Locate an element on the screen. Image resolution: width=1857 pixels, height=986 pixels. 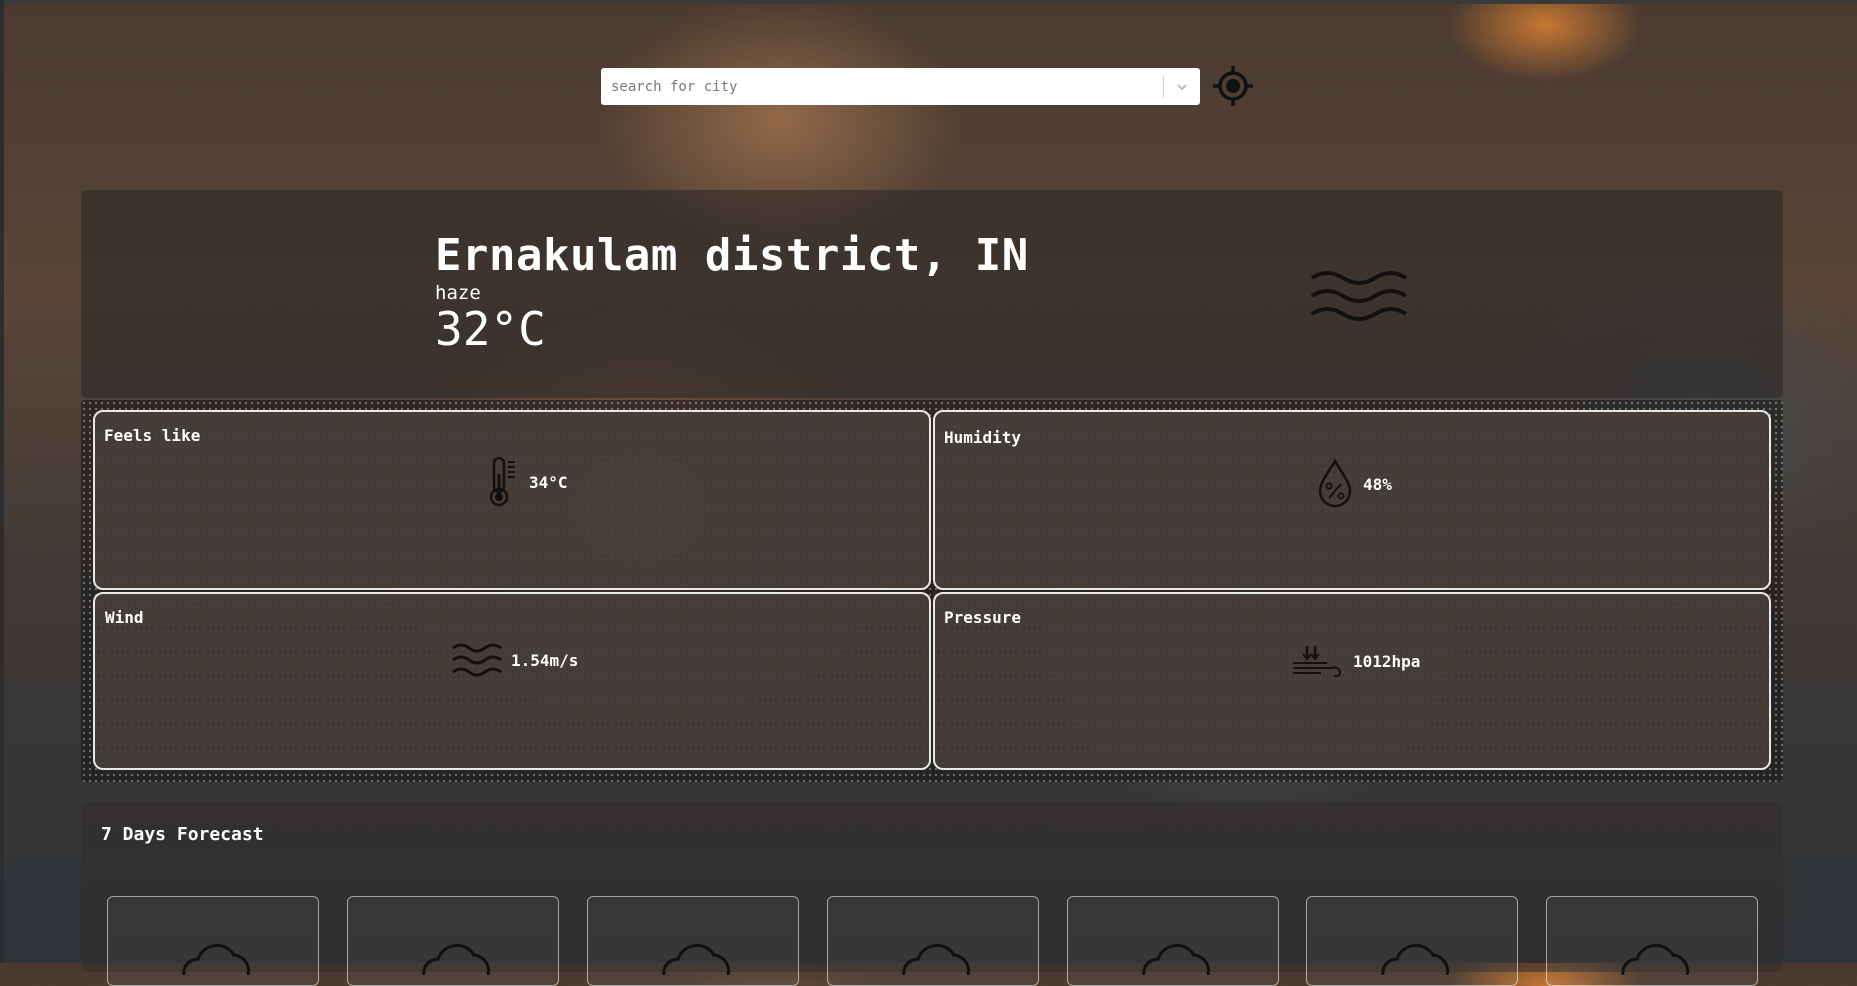
wind-icon is located at coordinates (477, 660).